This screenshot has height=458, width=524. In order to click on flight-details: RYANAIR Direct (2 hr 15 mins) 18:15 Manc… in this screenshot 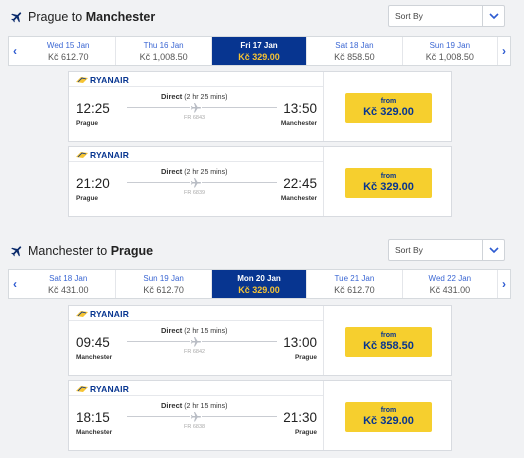, I will do `click(196, 415)`.